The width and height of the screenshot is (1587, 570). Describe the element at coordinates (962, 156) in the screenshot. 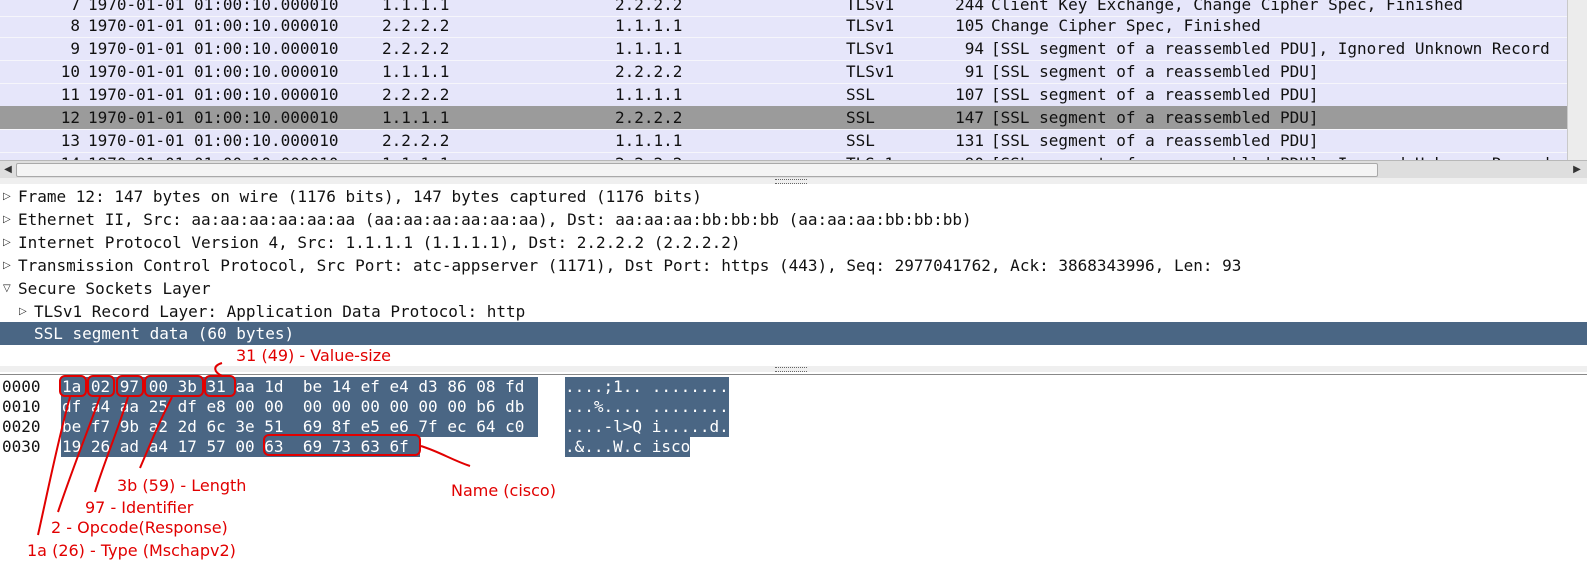

I see `packet-length: 90` at that location.